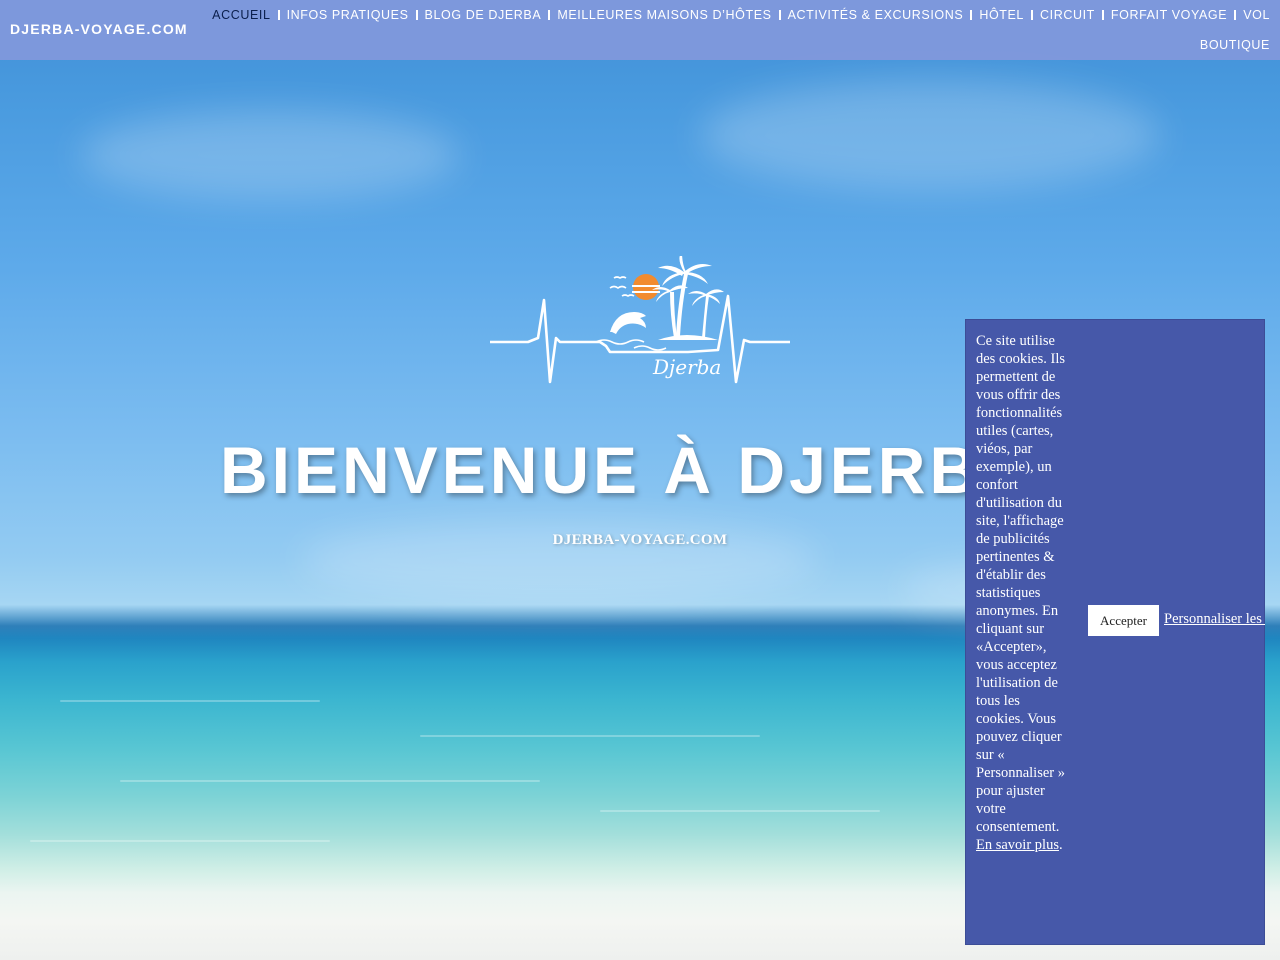  I want to click on palm-trees-icon, so click(688, 298).